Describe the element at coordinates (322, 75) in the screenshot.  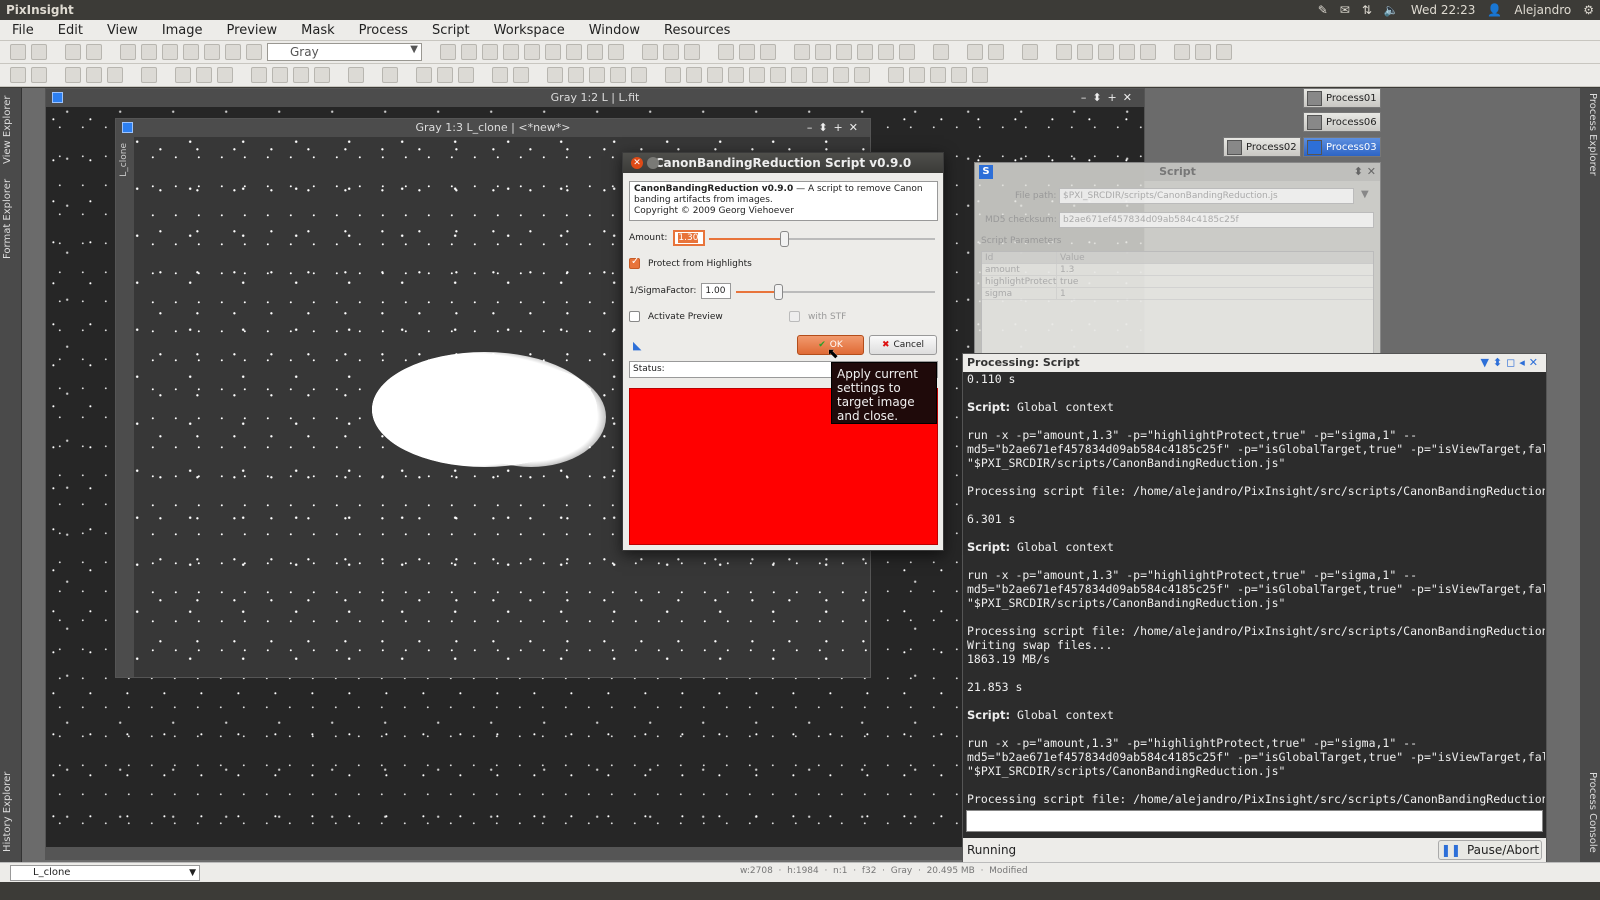
I see `grid-icon` at that location.